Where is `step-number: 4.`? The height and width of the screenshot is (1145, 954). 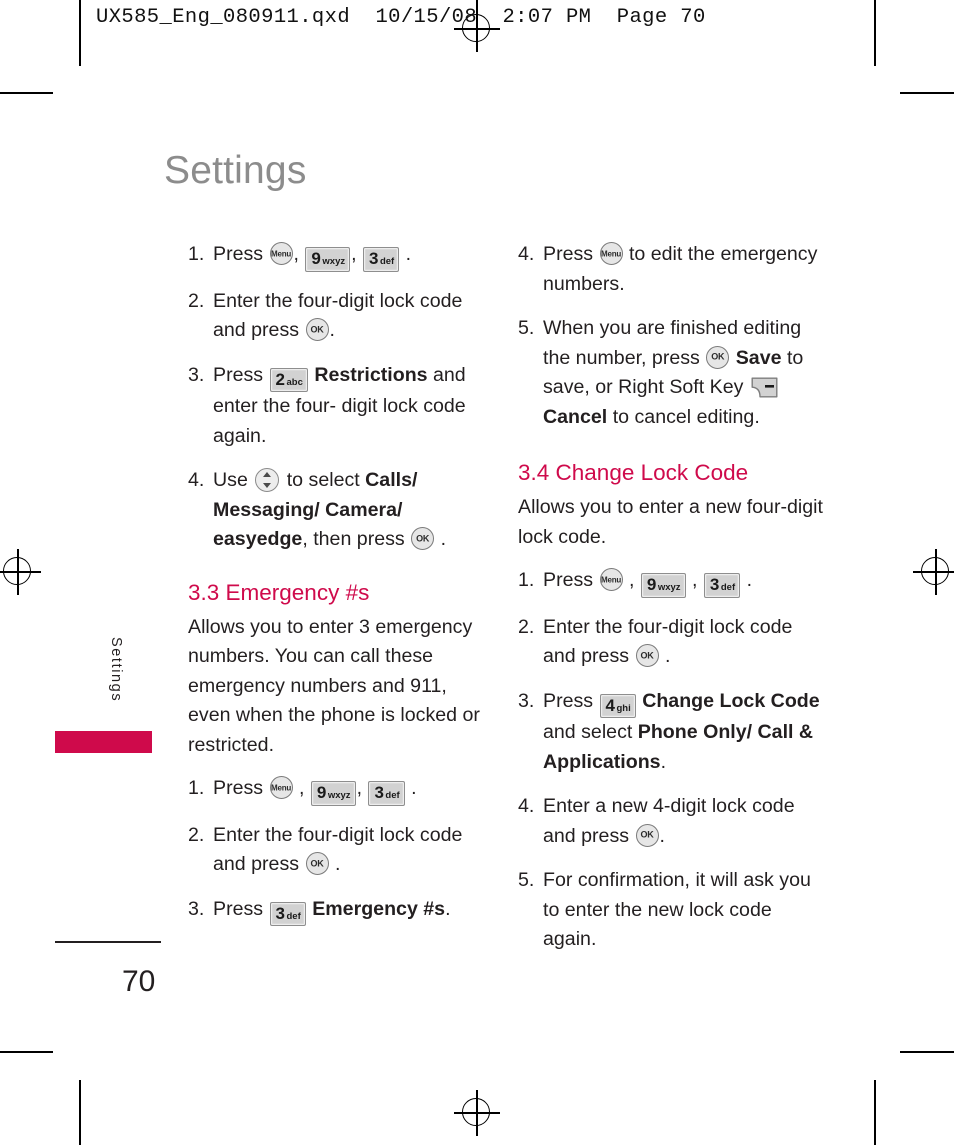 step-number: 4. is located at coordinates (196, 480).